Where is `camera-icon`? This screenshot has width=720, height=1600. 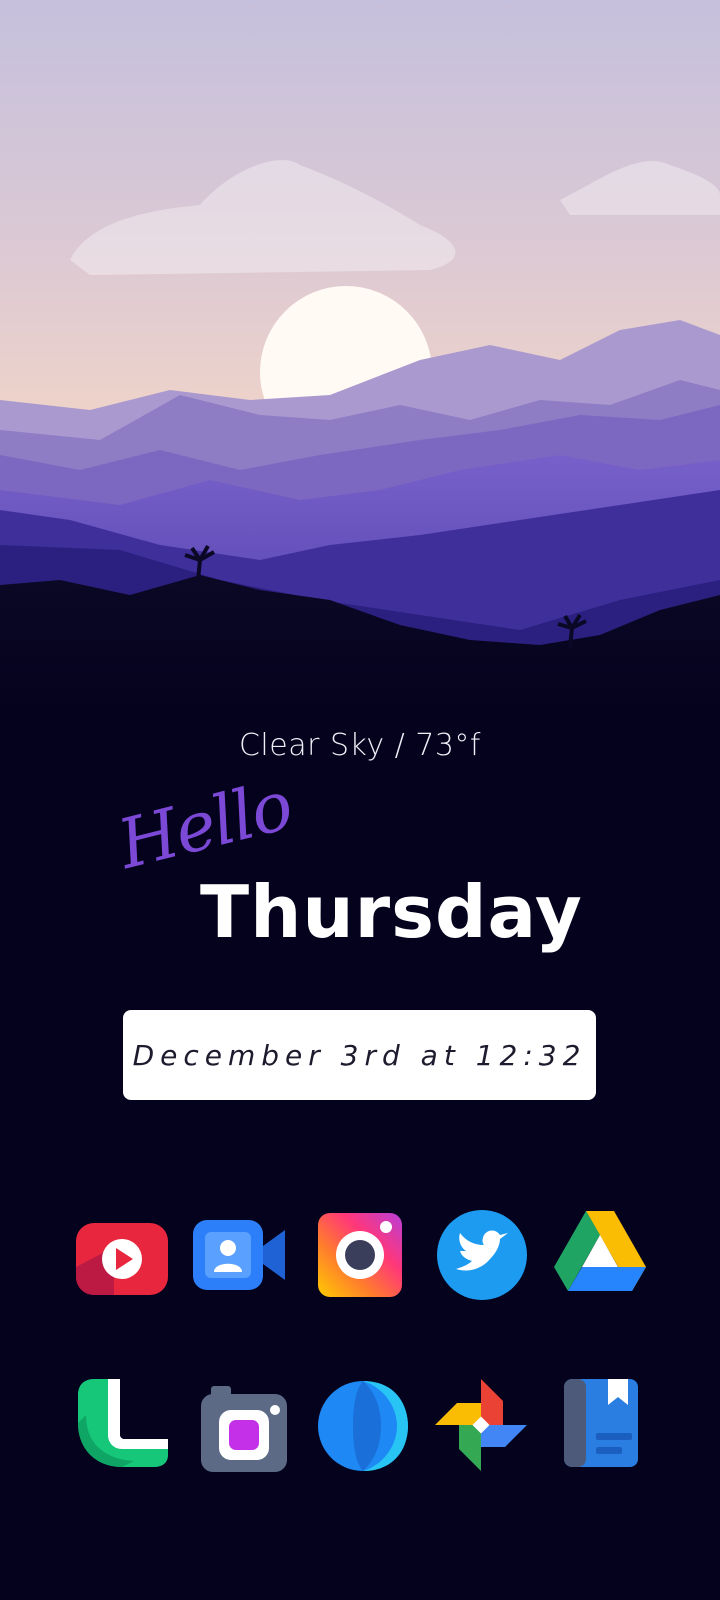 camera-icon is located at coordinates (244, 1429).